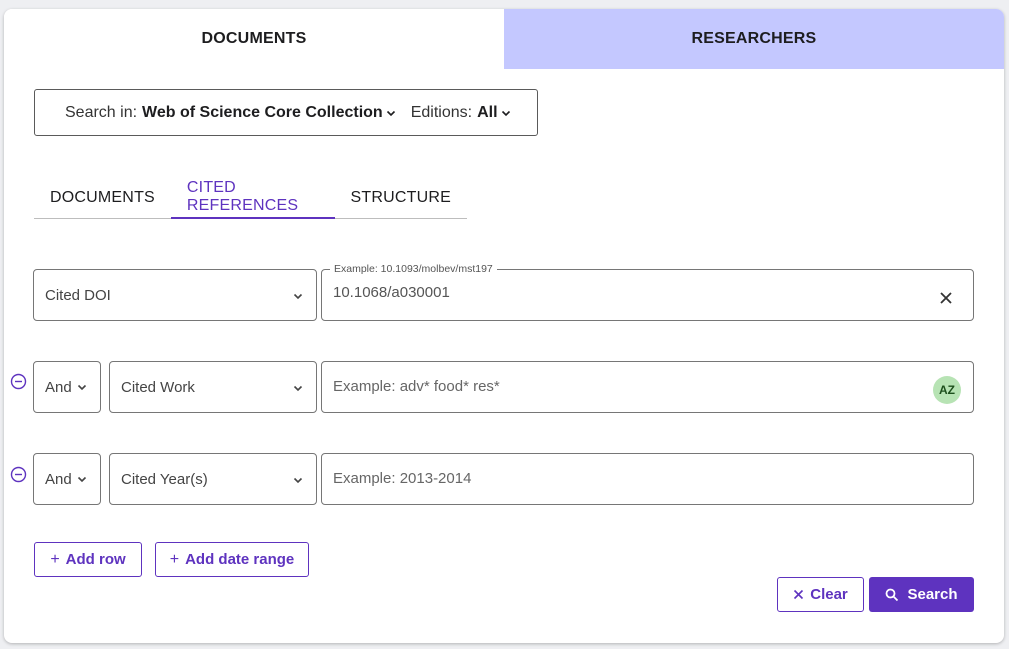 This screenshot has height=649, width=1009. What do you see at coordinates (487, 113) in the screenshot?
I see `editions-dropdown: All` at bounding box center [487, 113].